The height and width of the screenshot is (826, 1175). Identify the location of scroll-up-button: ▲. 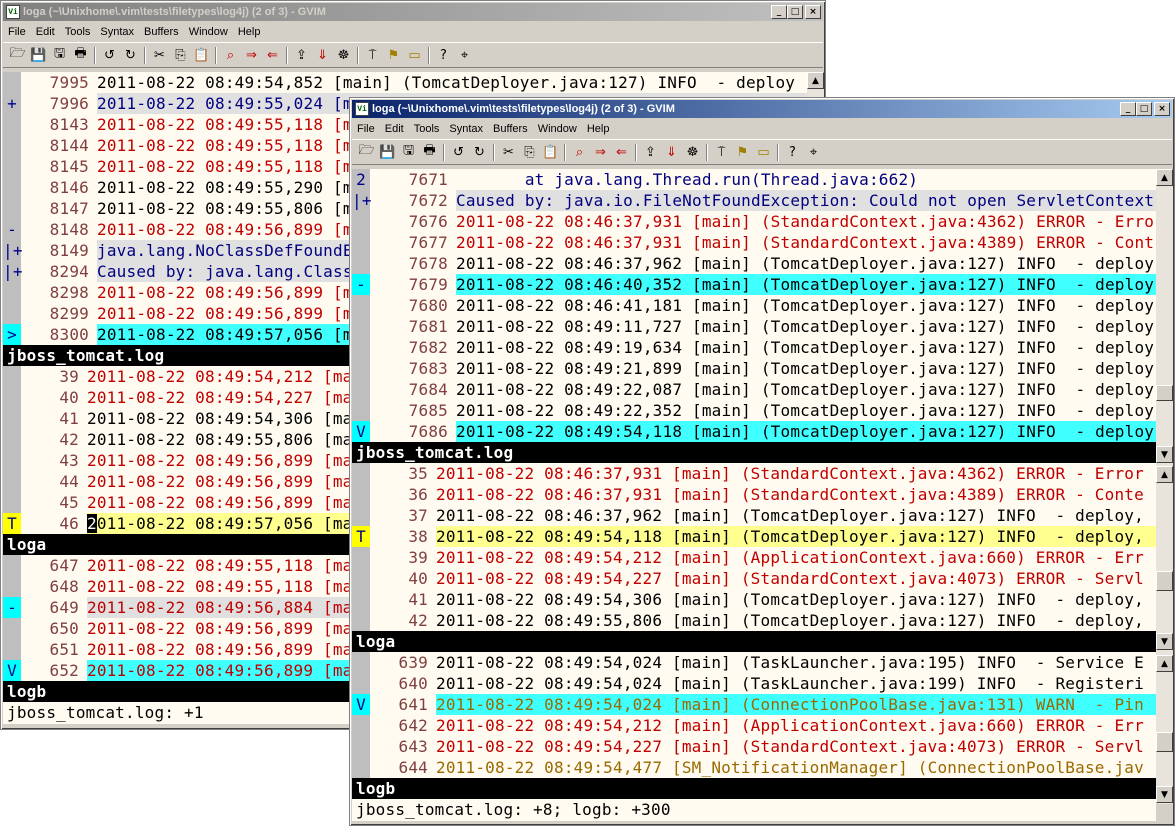
(1164, 177).